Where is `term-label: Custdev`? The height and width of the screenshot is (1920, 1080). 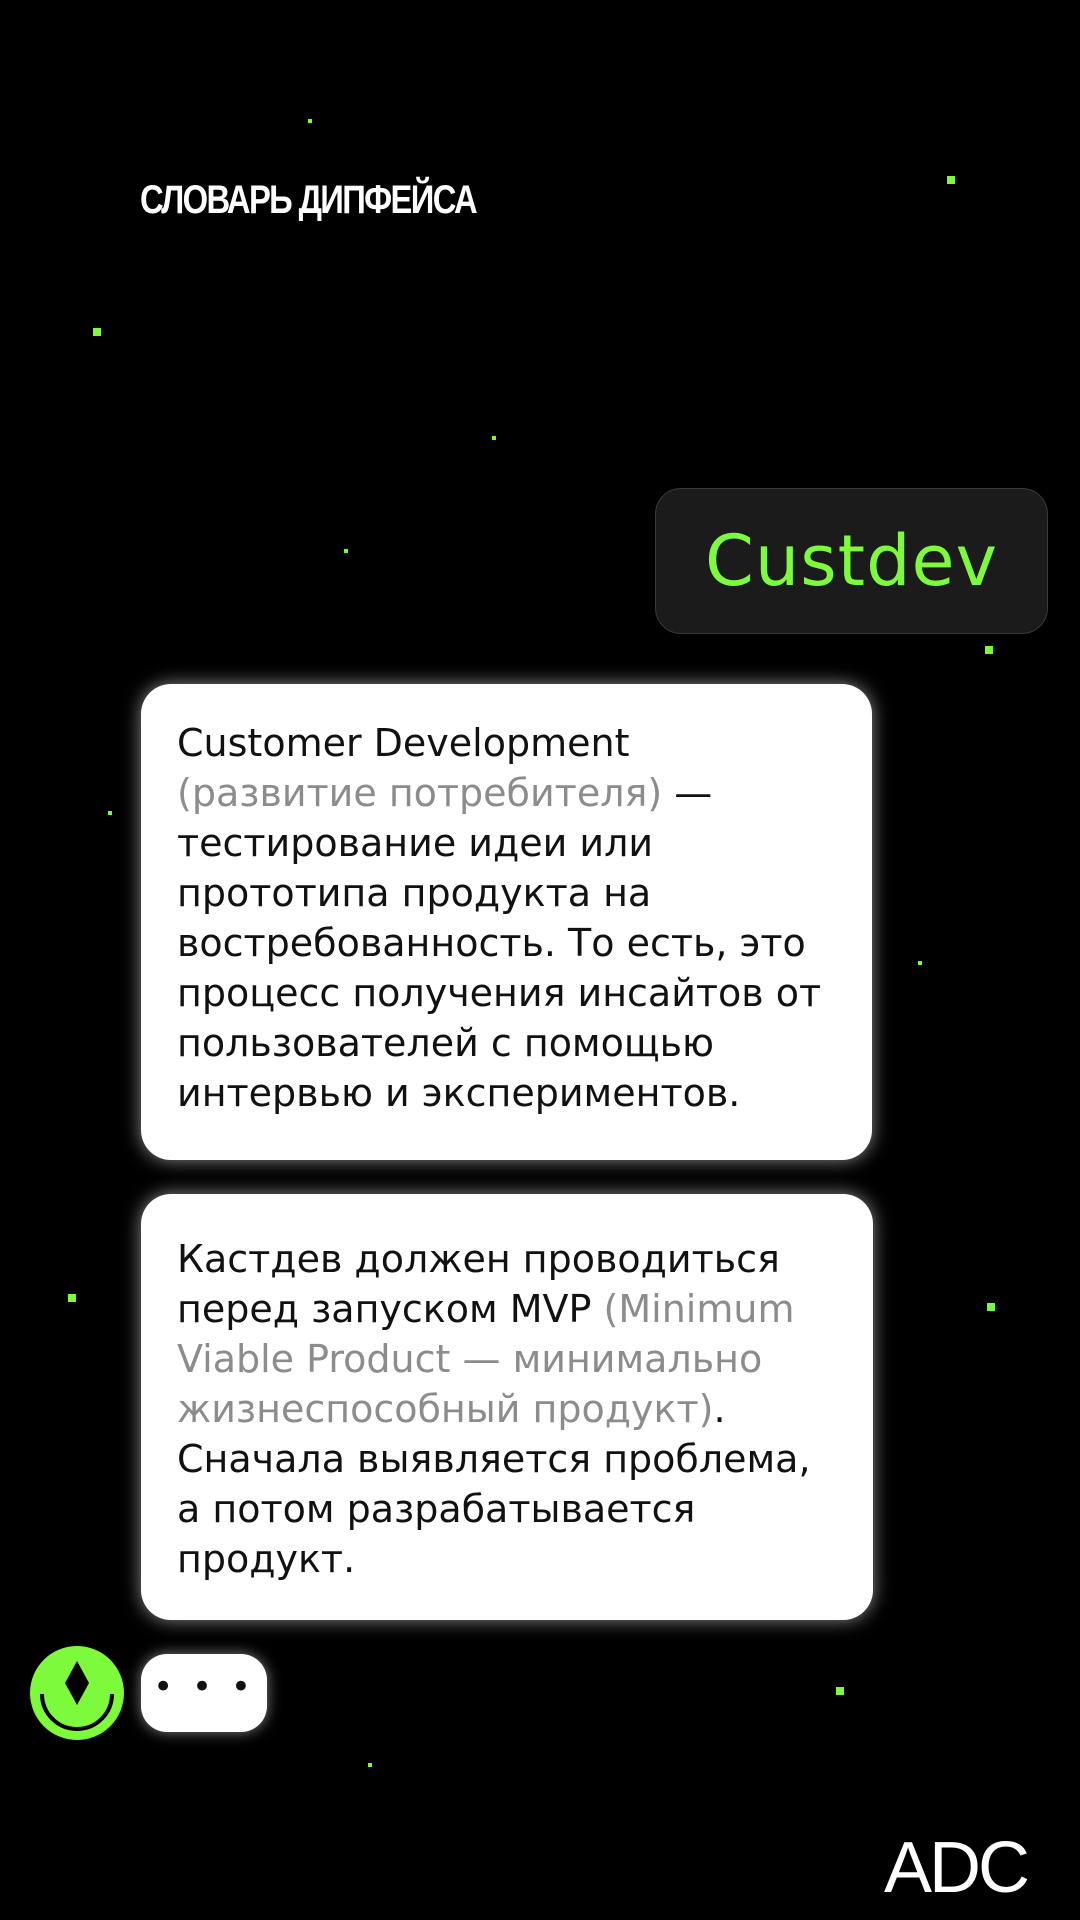 term-label: Custdev is located at coordinates (851, 561).